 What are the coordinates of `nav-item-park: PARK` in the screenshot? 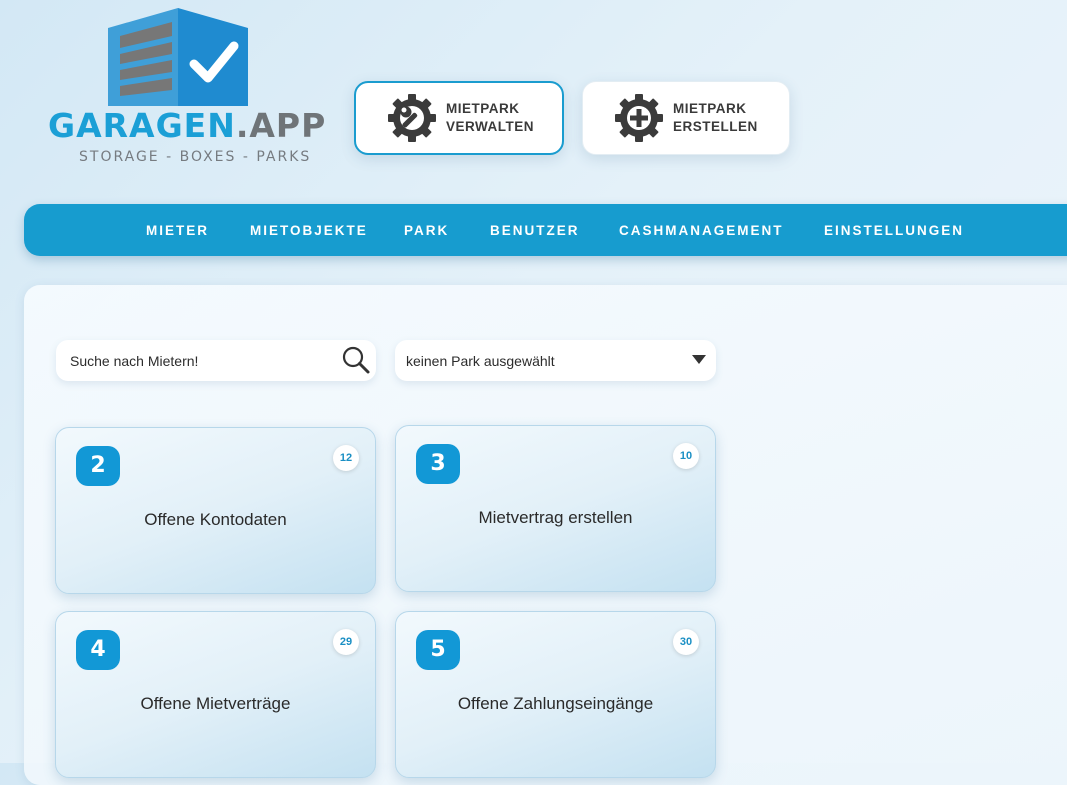 It's located at (426, 230).